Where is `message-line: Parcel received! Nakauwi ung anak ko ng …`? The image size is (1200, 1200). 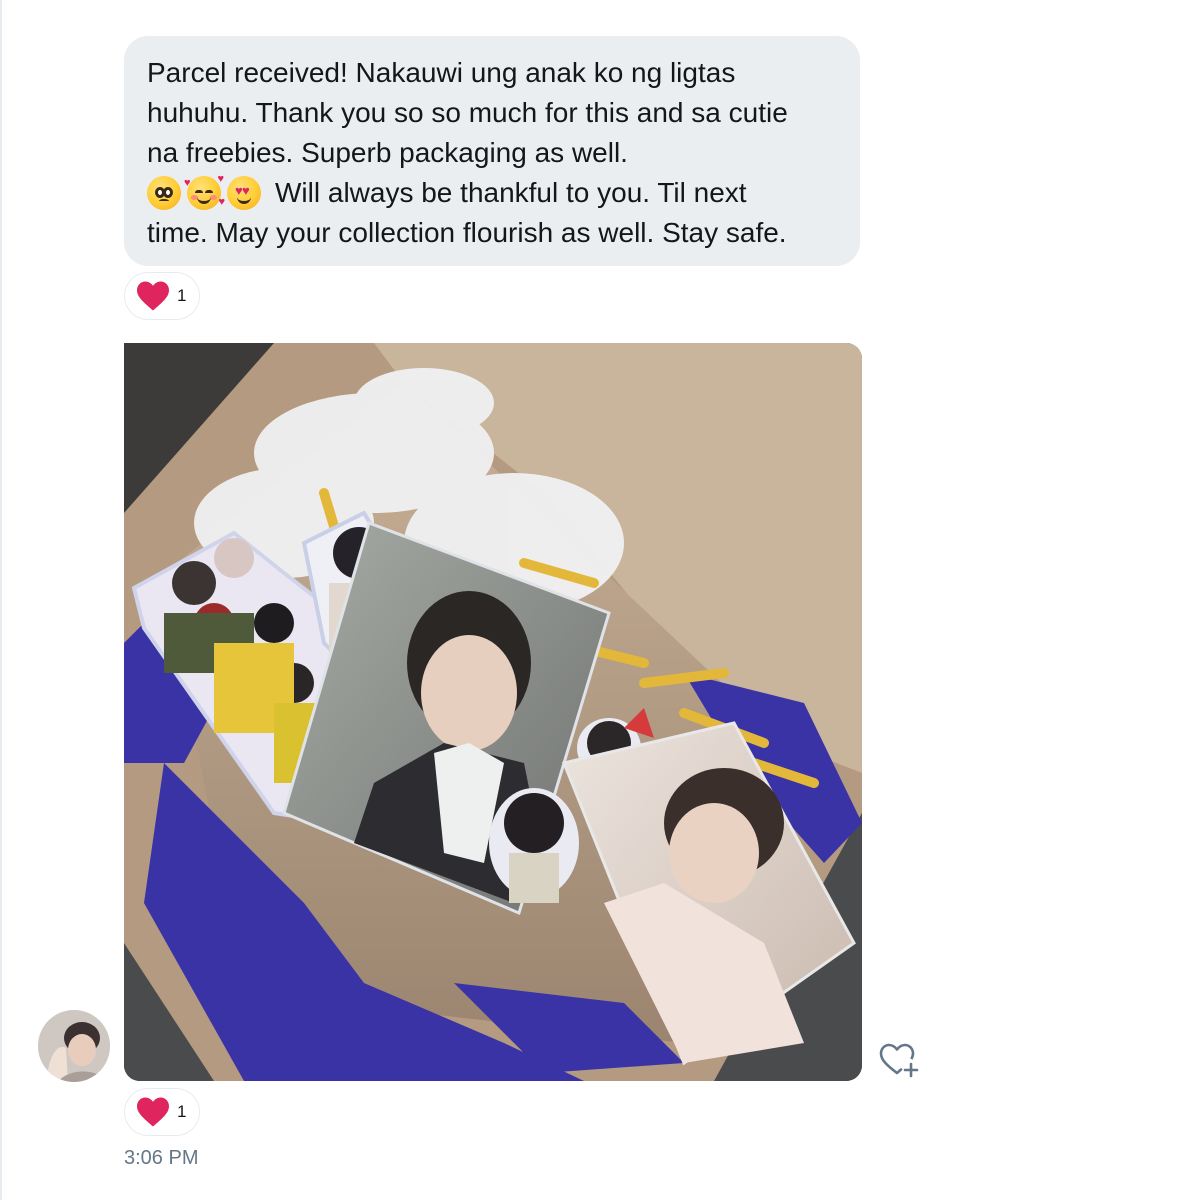 message-line: Parcel received! Nakauwi ung anak ko ng … is located at coordinates (441, 72).